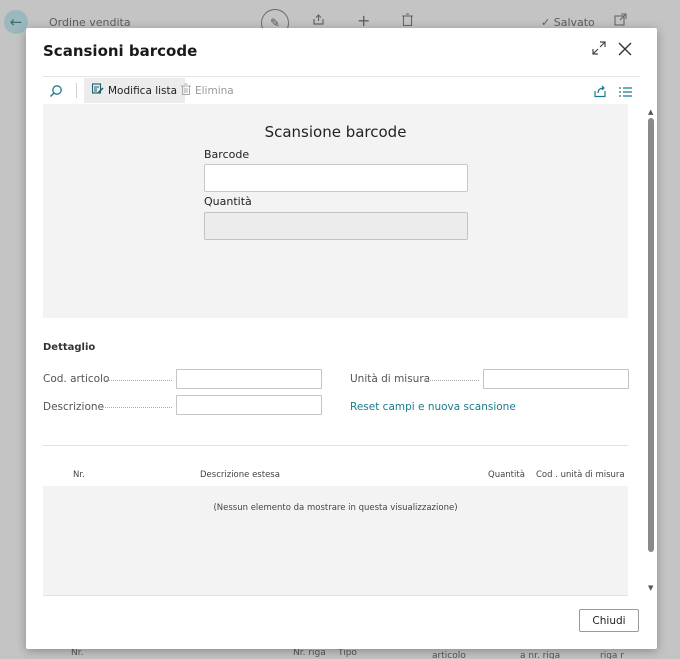  Describe the element at coordinates (249, 379) in the screenshot. I see `item-code-input` at that location.